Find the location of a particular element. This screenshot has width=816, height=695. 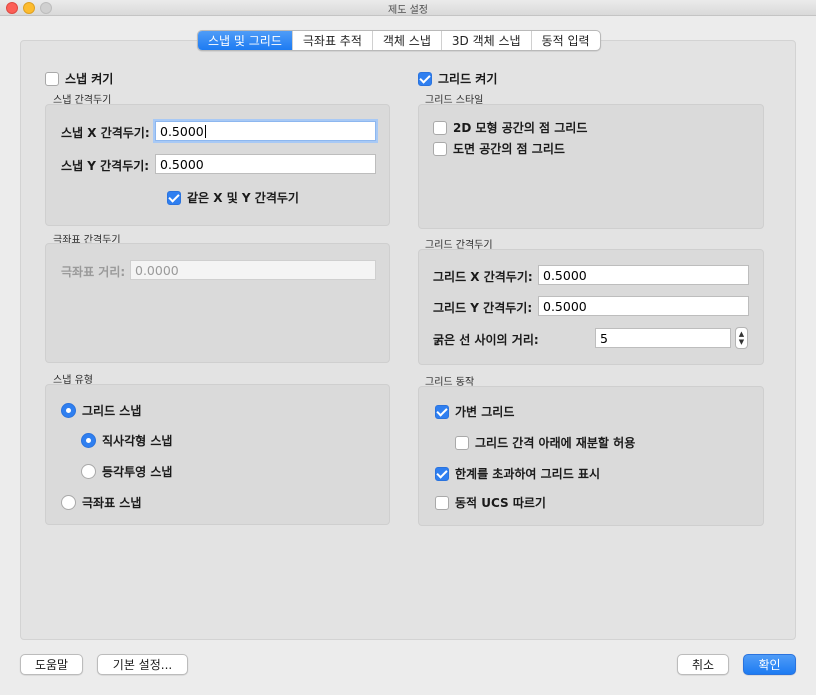

isometric-snap-row: 등각투영 스냅 is located at coordinates (126, 471).